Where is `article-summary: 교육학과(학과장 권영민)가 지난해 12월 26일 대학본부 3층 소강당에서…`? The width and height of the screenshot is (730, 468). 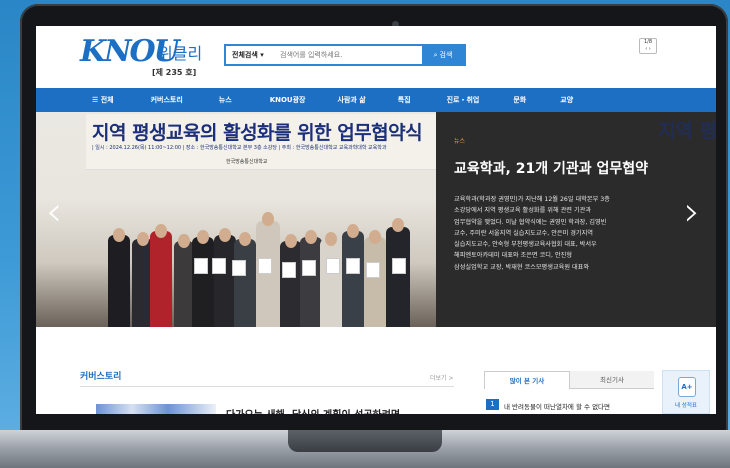 article-summary: 교육학과(학과장 권영민)가 지난해 12월 26일 대학본부 3층 소강당에서… is located at coordinates (532, 233).